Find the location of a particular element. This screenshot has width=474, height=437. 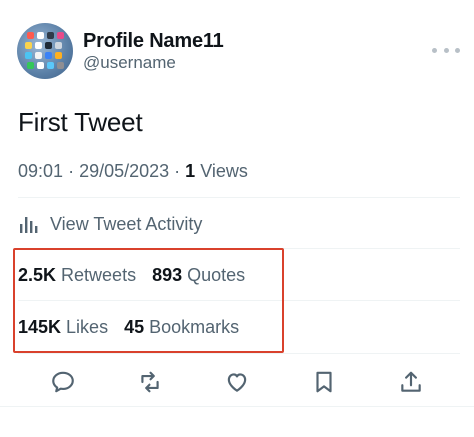

likes-stat: 145K Likes is located at coordinates (63, 327).